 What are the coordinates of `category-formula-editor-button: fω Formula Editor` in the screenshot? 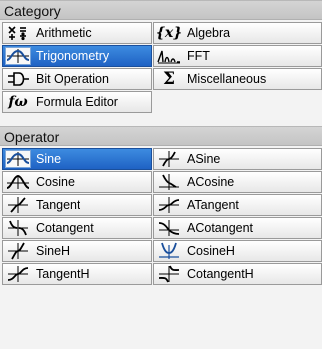 It's located at (77, 102).